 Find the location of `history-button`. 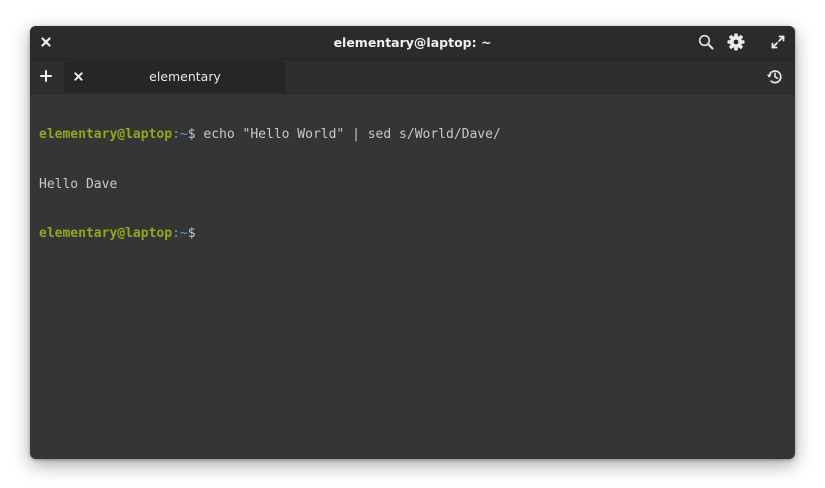

history-button is located at coordinates (774, 76).